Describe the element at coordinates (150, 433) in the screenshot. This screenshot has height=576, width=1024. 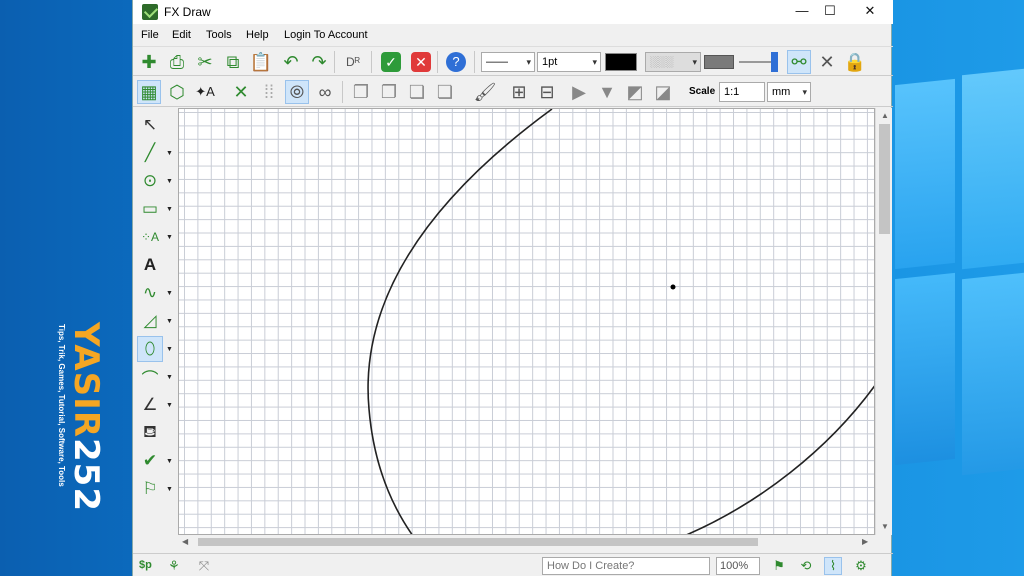
I see `fill-bucket-icon: ⛾` at that location.